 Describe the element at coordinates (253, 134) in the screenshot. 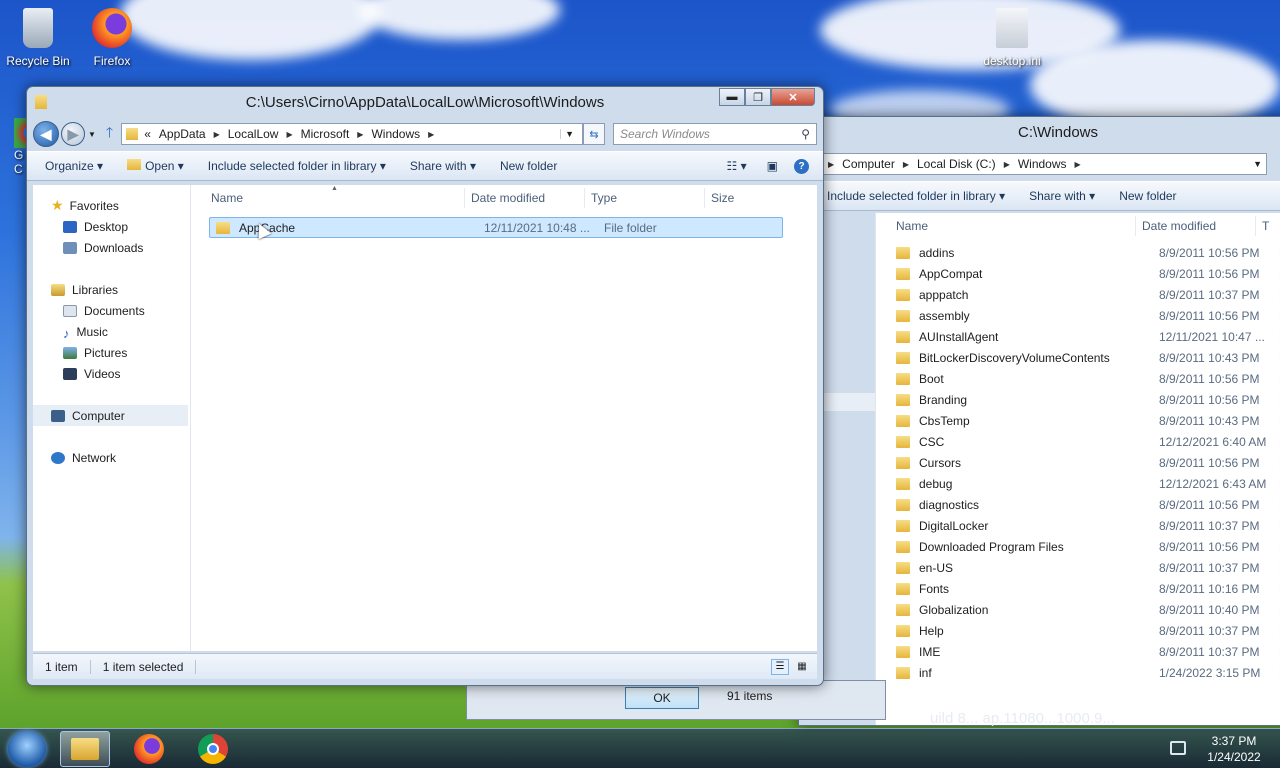

I see `breadcrumb-localLow: LocalLow` at that location.